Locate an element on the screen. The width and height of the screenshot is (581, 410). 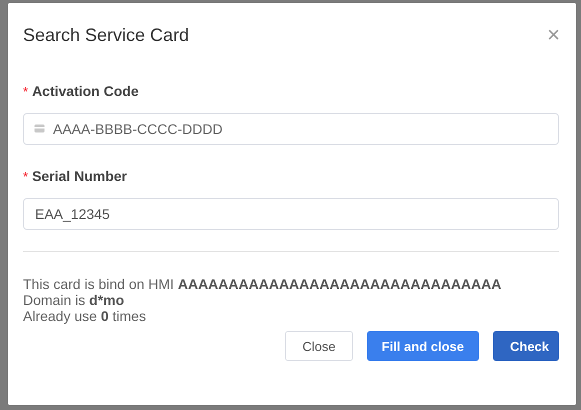
field-label: Serial Number is located at coordinates (79, 176).